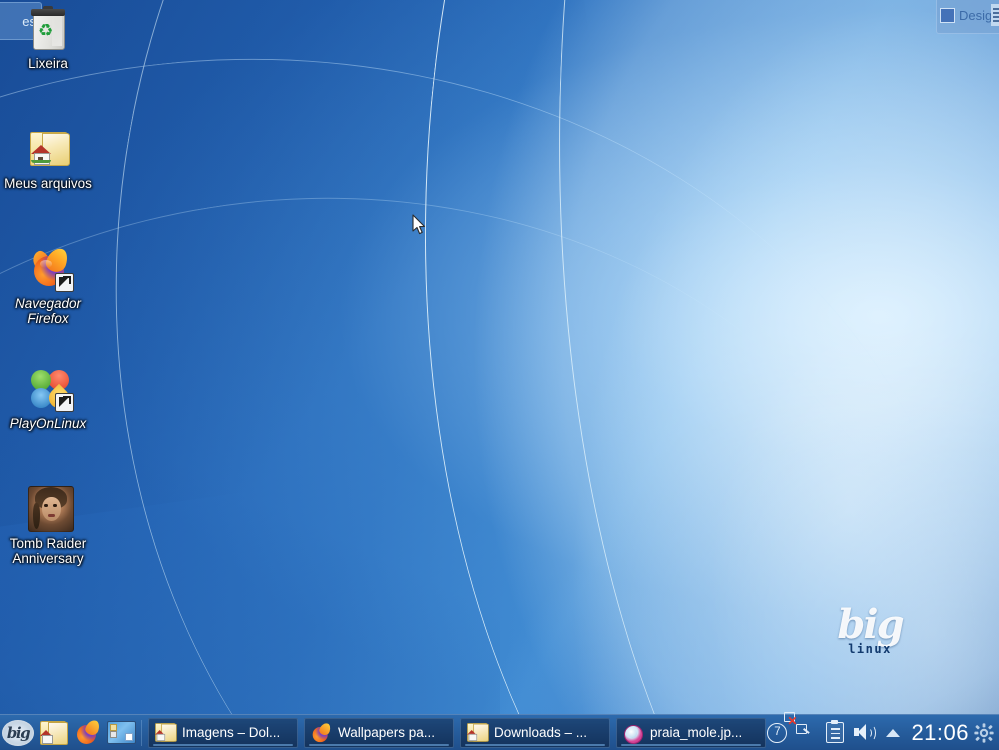 This screenshot has height=750, width=999. What do you see at coordinates (48, 28) in the screenshot?
I see `trash-icon: ♻` at bounding box center [48, 28].